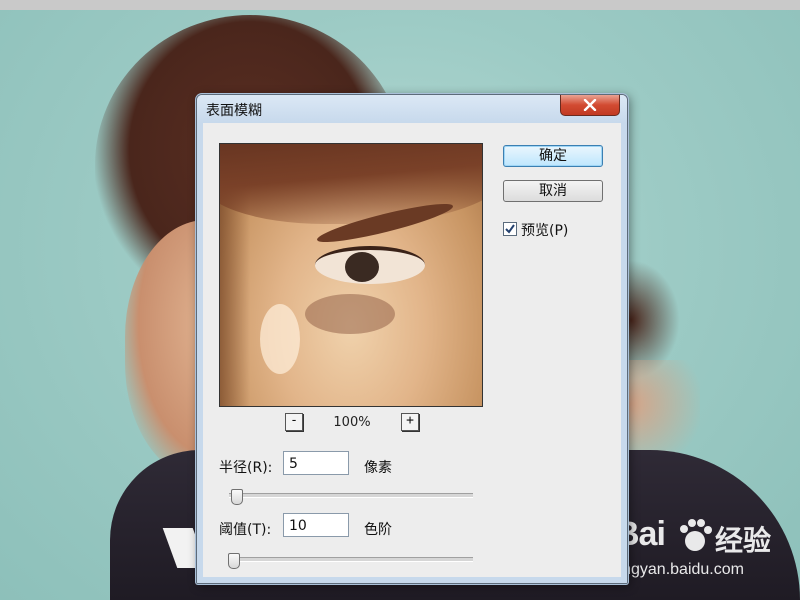 The width and height of the screenshot is (800, 600). What do you see at coordinates (378, 530) in the screenshot?
I see `threshold-unit: 色阶` at bounding box center [378, 530].